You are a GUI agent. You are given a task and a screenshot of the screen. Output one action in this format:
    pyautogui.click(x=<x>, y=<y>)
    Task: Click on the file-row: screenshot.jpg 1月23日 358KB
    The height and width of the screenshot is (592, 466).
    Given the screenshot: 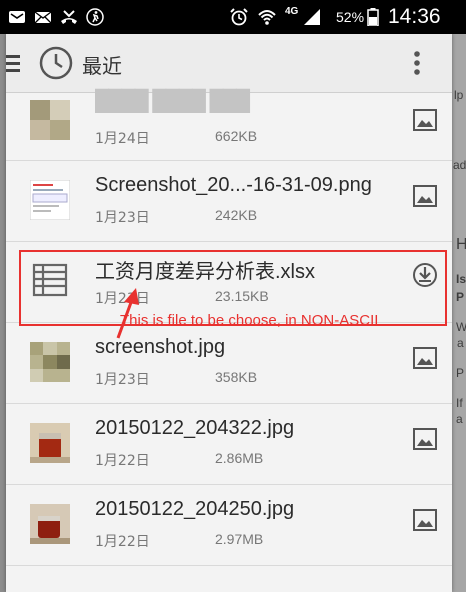 What is the action you would take?
    pyautogui.click(x=229, y=363)
    